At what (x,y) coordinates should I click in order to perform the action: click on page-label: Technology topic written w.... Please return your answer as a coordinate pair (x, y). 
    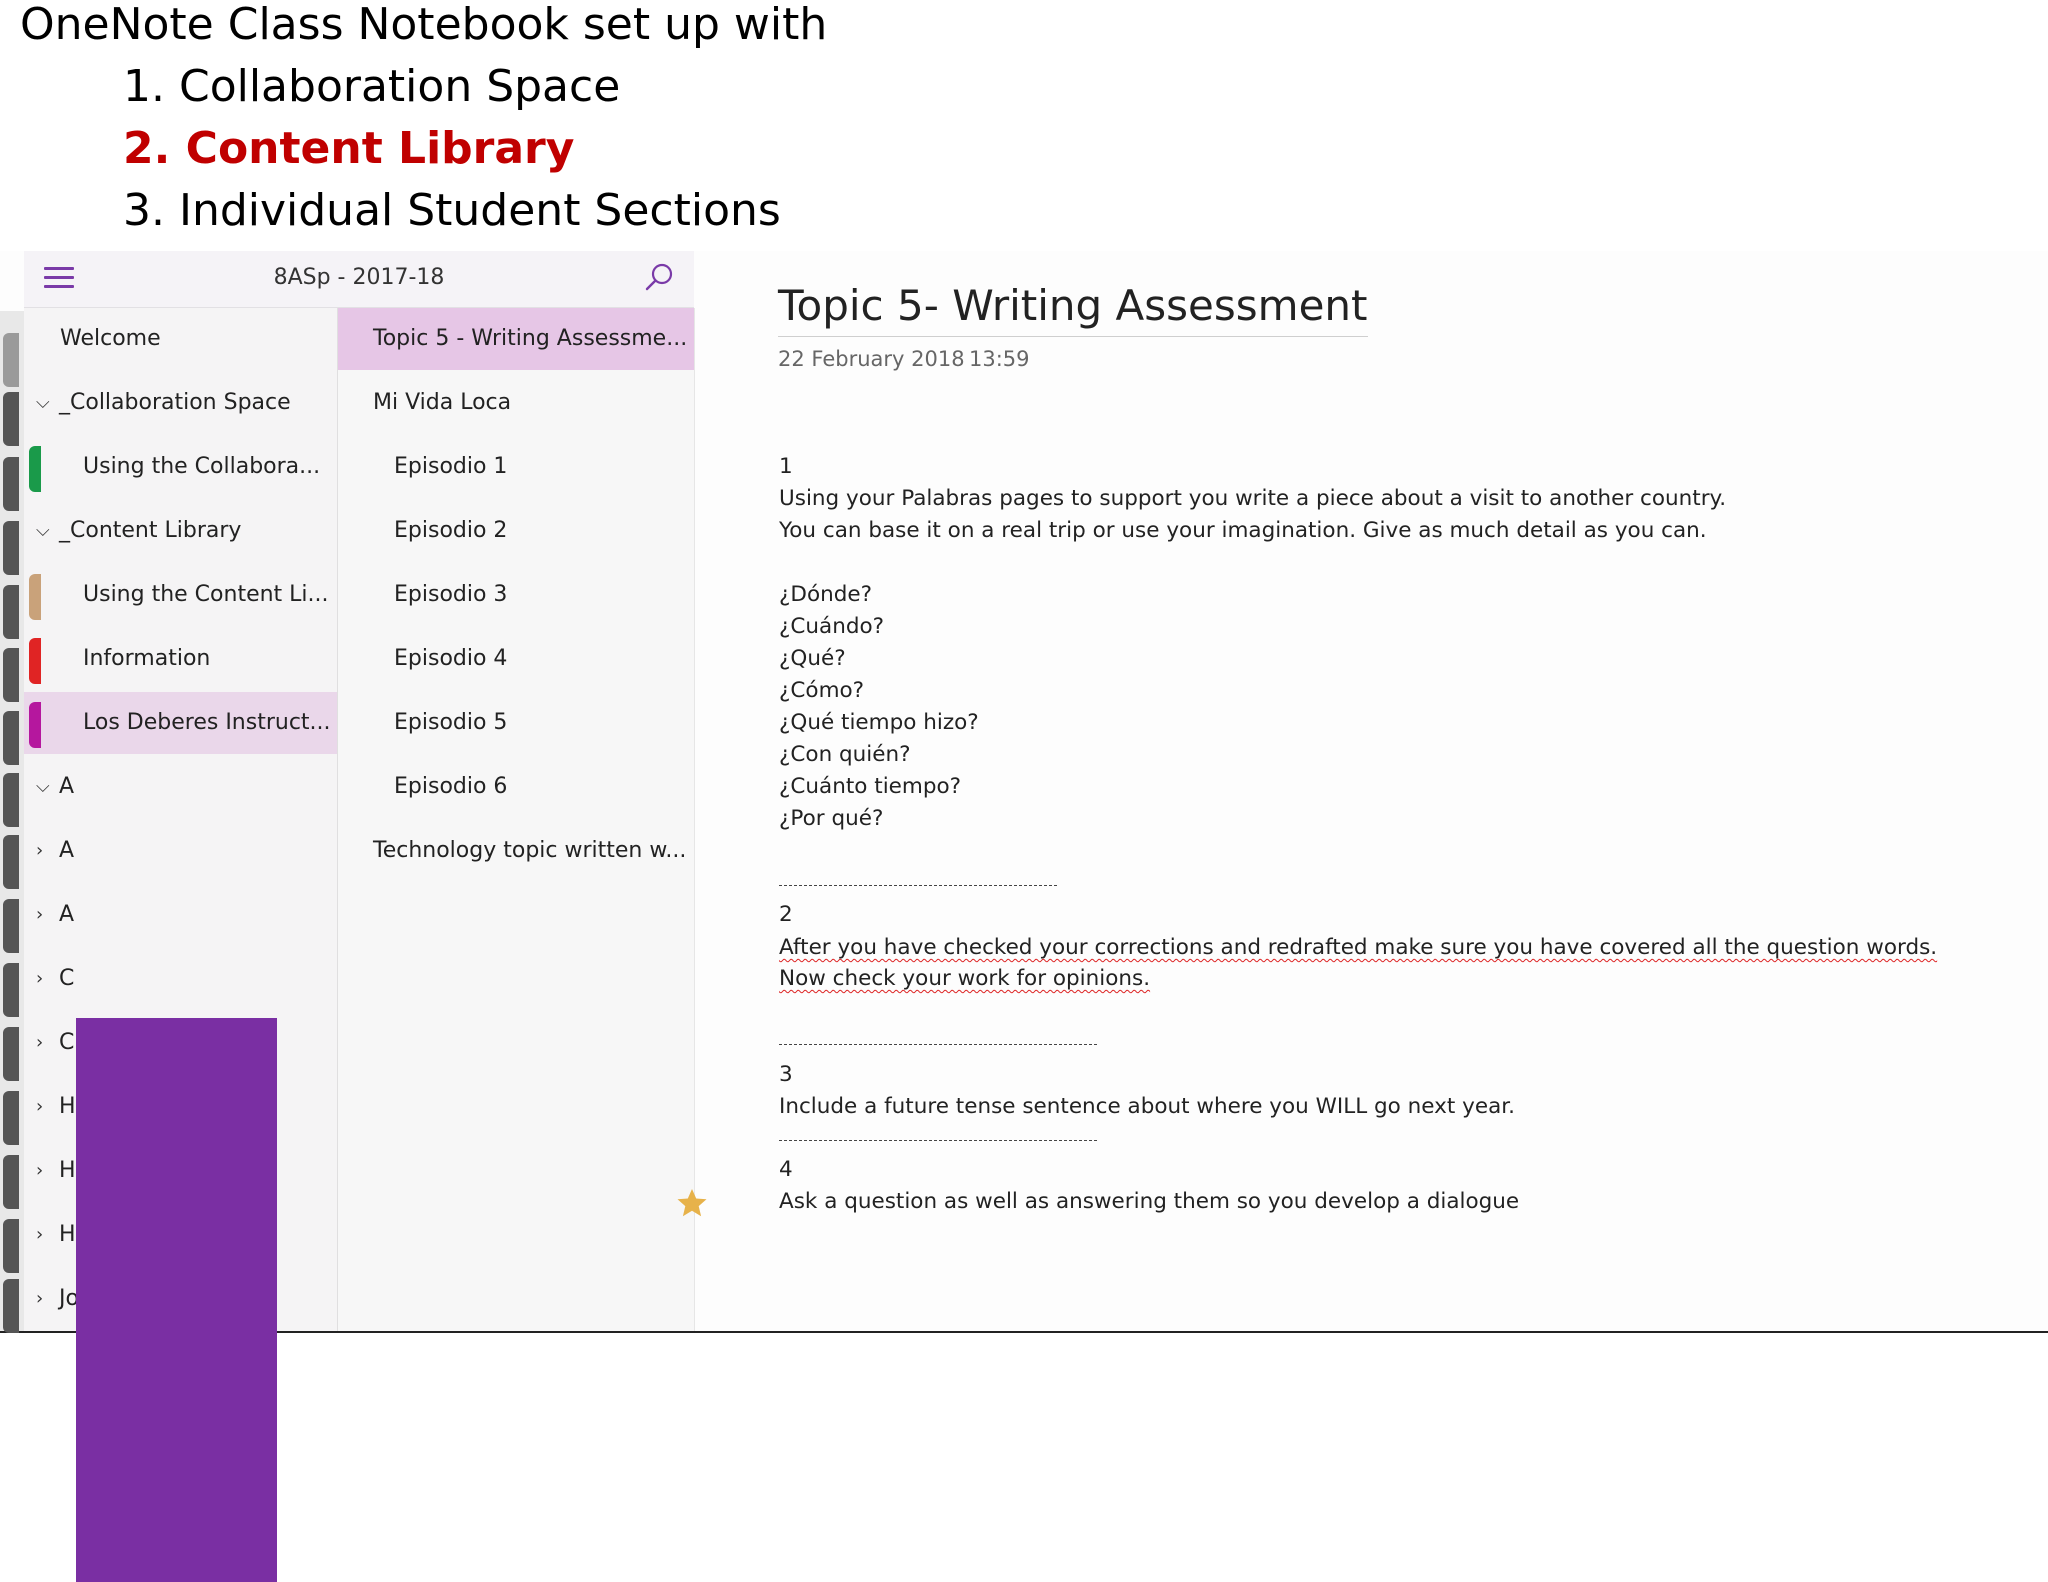
    Looking at the image, I should click on (530, 850).